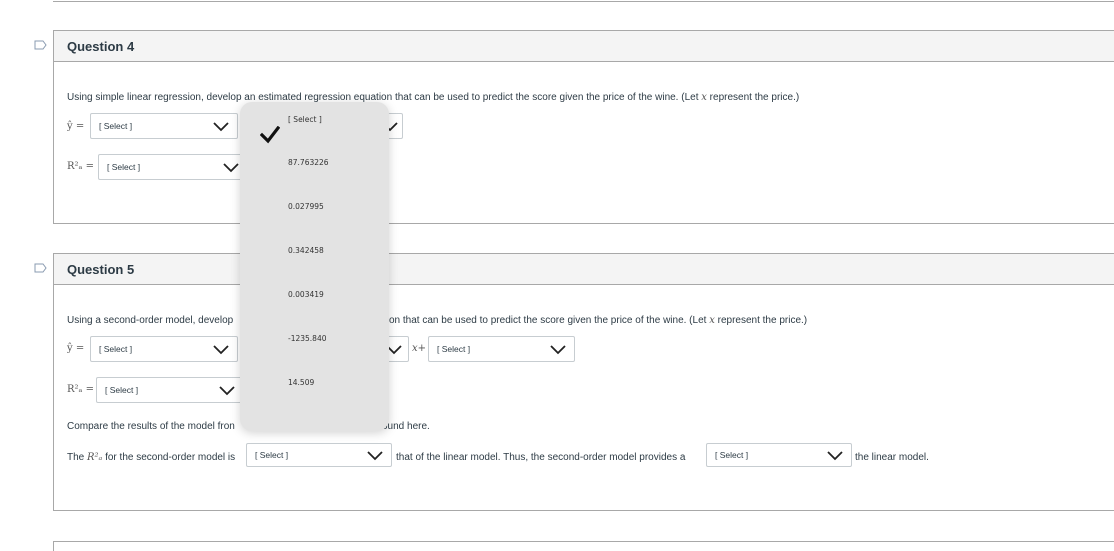 The image size is (1114, 551). What do you see at coordinates (164, 126) in the screenshot?
I see `q4-intercept-select: [ Select ]` at bounding box center [164, 126].